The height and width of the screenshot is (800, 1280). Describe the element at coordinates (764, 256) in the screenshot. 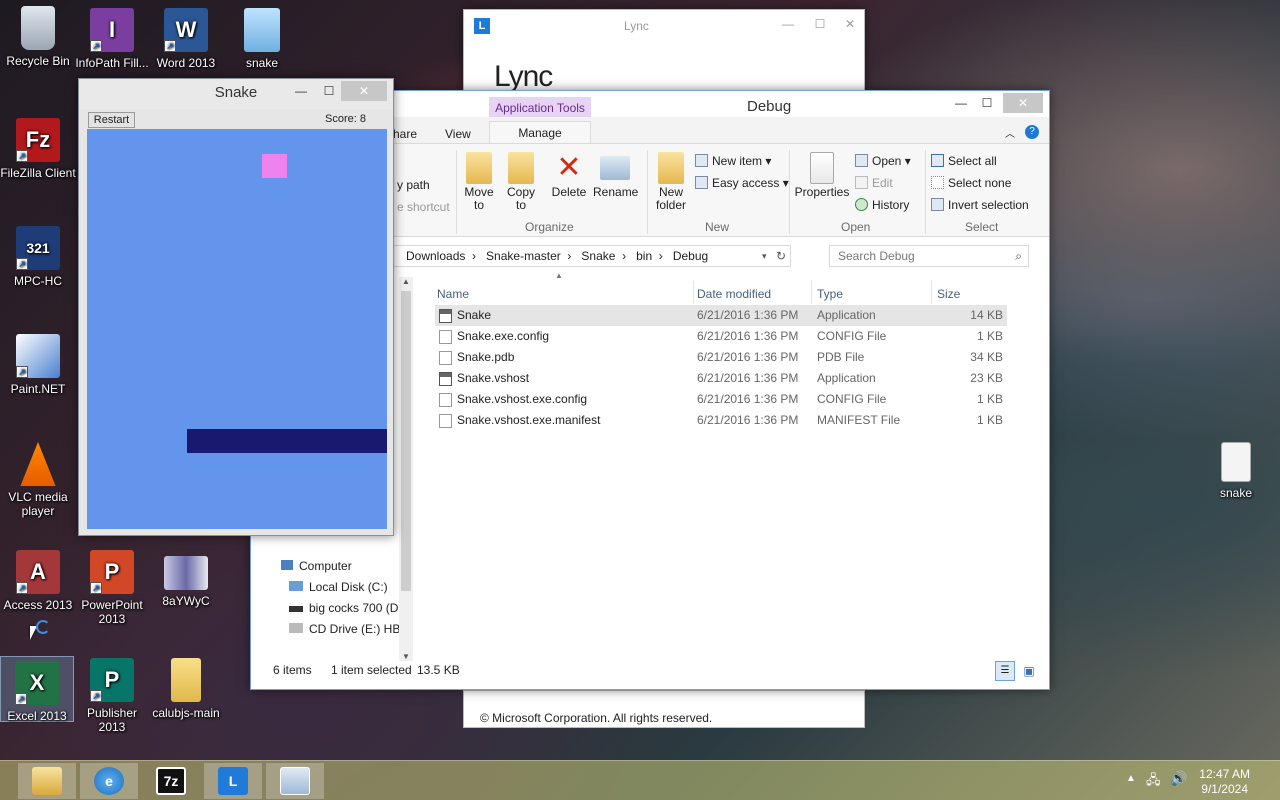

I see `address-dropdown-icon: ▾` at that location.